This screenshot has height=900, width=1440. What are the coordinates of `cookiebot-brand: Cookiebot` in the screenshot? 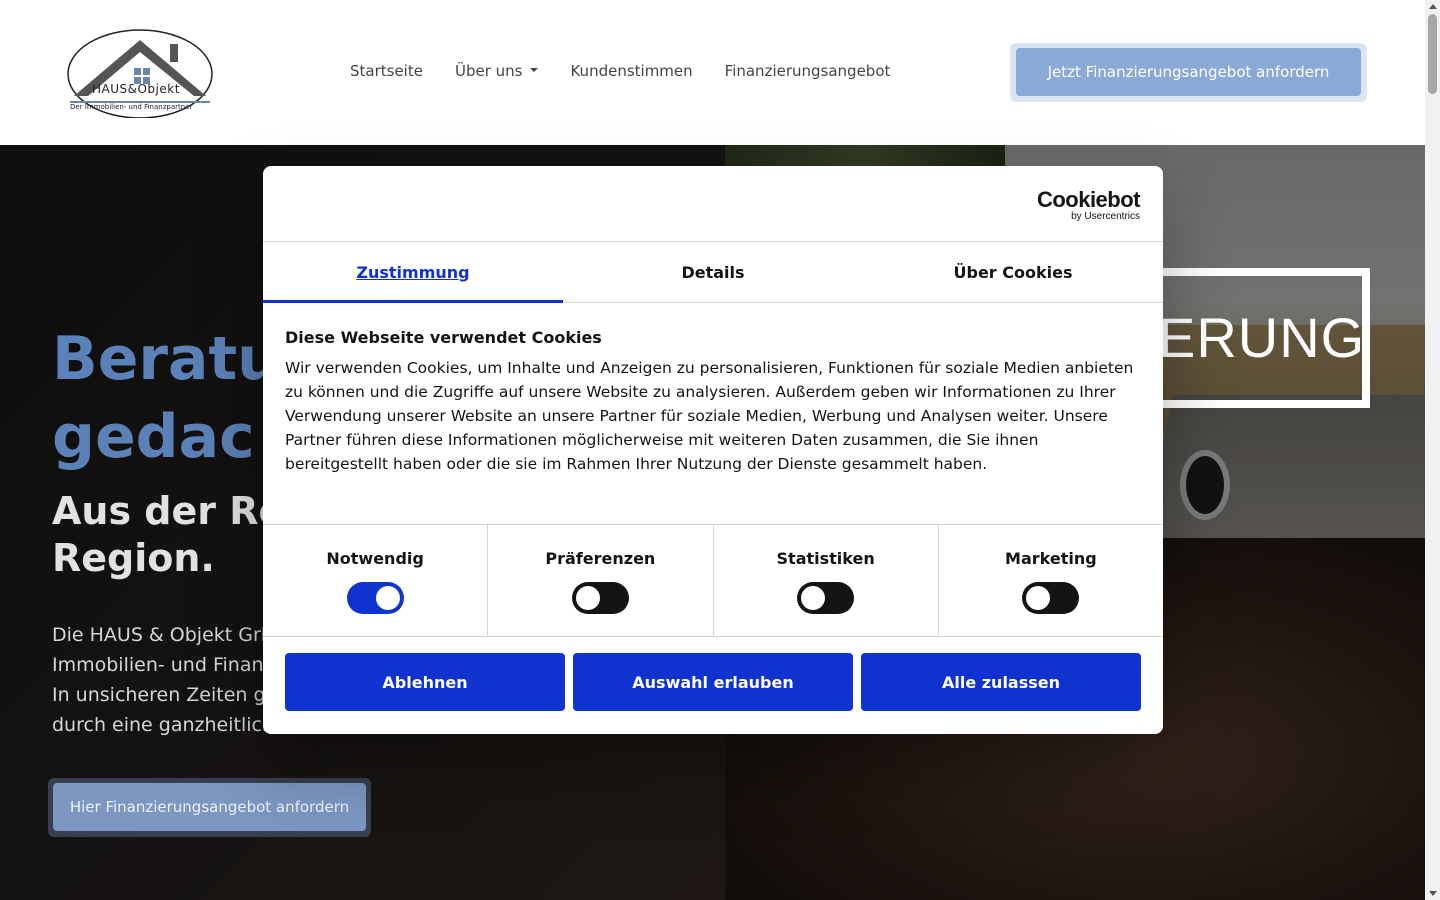 It's located at (1088, 199).